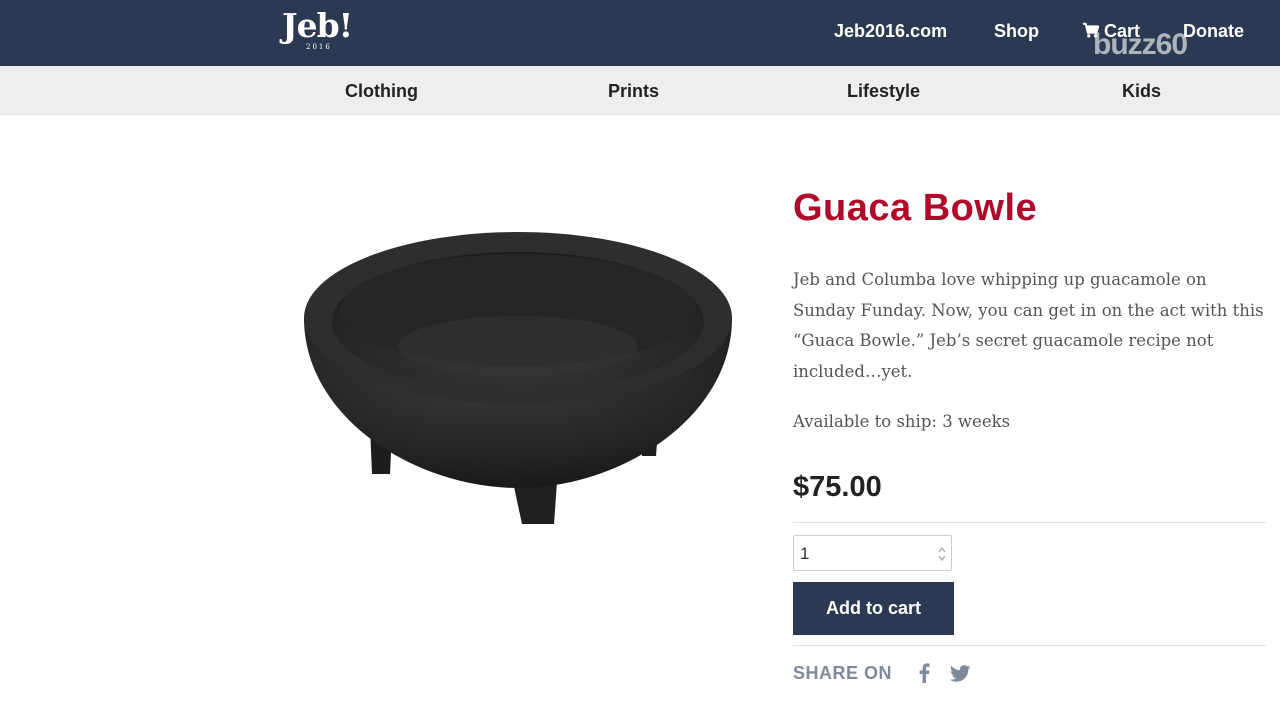 This screenshot has height=720, width=1280. I want to click on nav-item-prints: Prints, so click(633, 91).